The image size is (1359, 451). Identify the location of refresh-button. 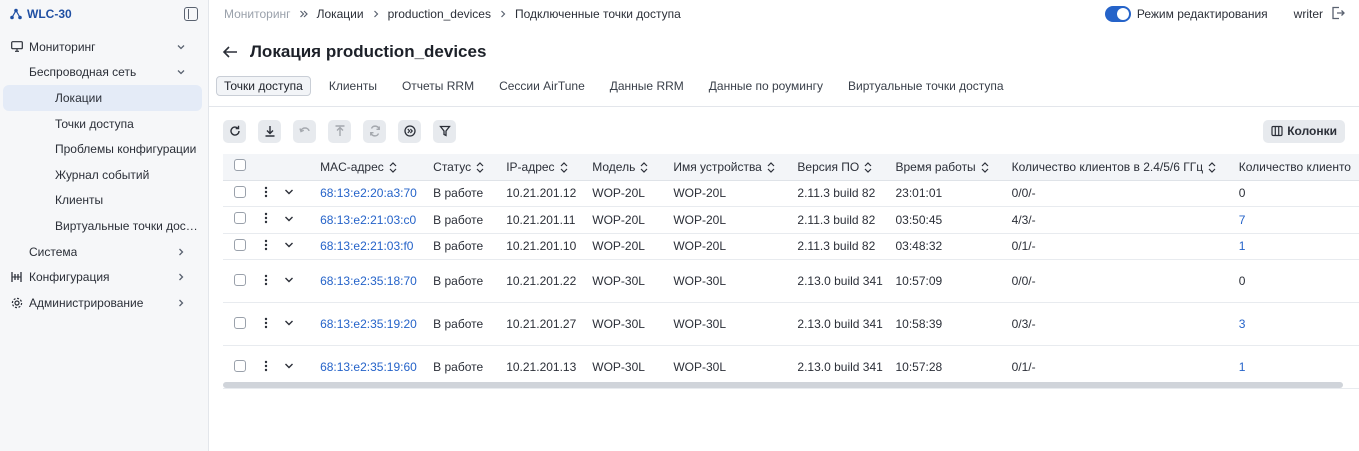
(234, 131).